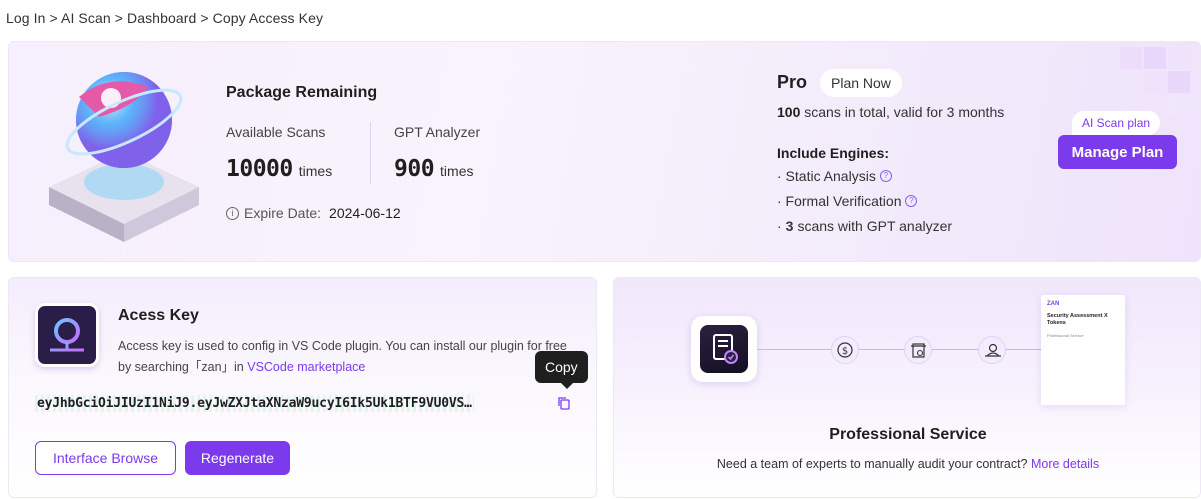 The width and height of the screenshot is (1201, 499). Describe the element at coordinates (861, 83) in the screenshot. I see `plan-now-button: Plan Now` at that location.